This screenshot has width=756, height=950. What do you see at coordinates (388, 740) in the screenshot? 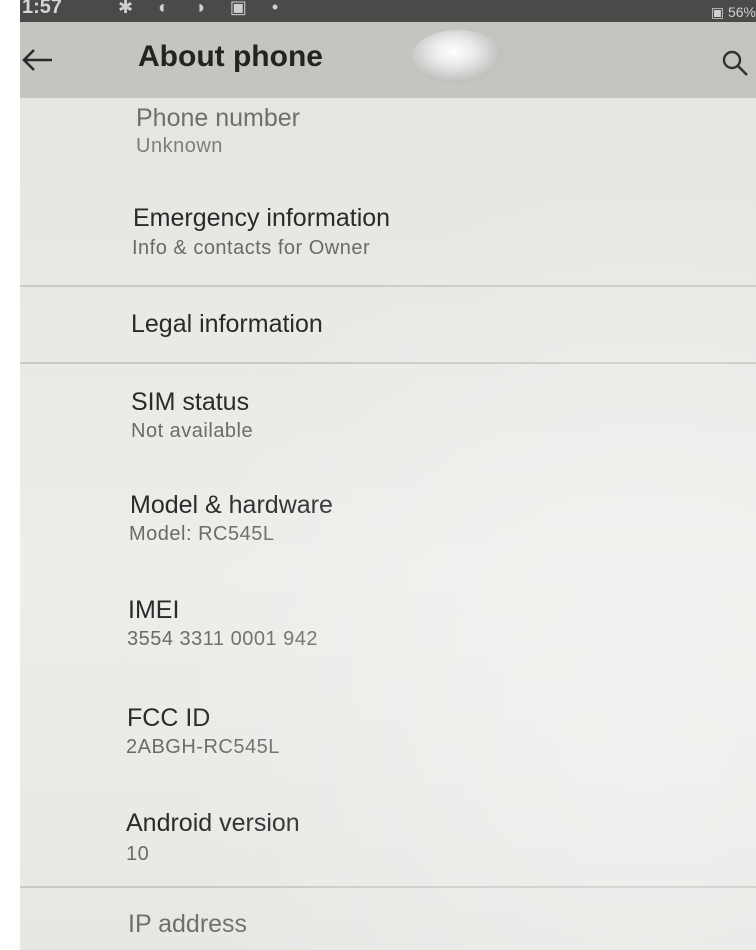
I see `setting-fcc-id: FCC ID 2ABGH-RC545L` at bounding box center [388, 740].